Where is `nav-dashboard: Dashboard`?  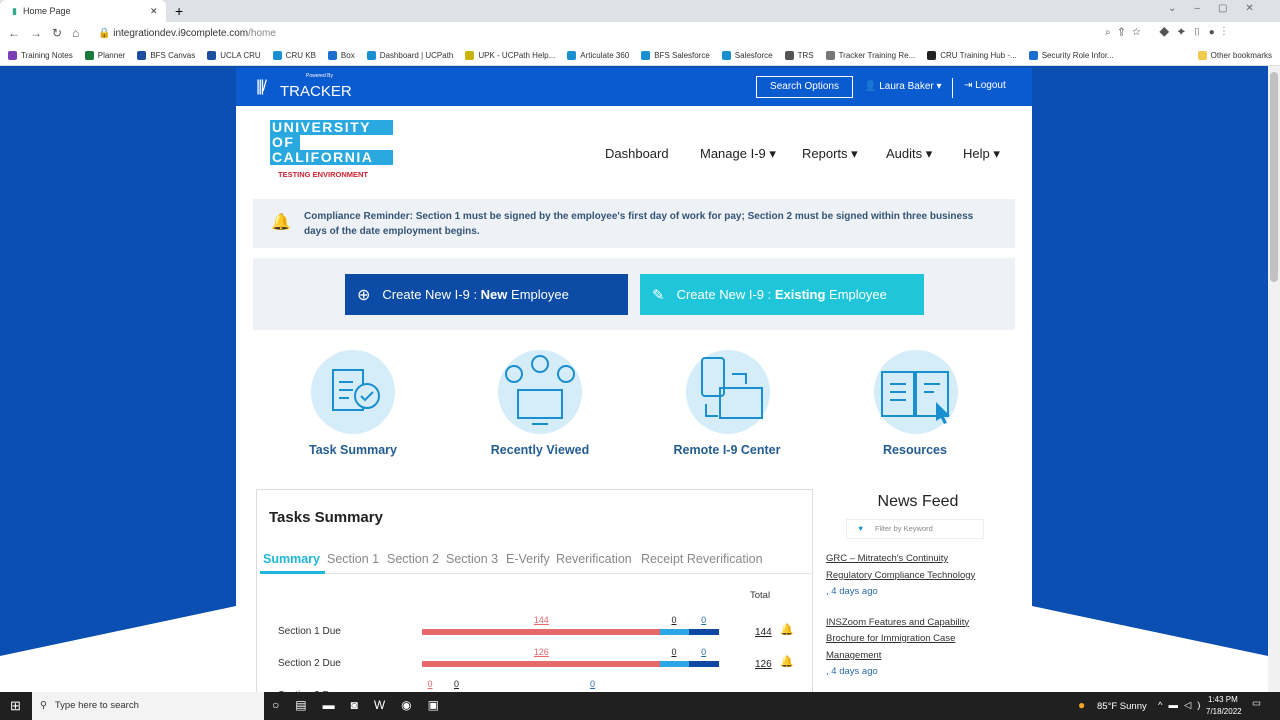
nav-dashboard: Dashboard is located at coordinates (637, 153).